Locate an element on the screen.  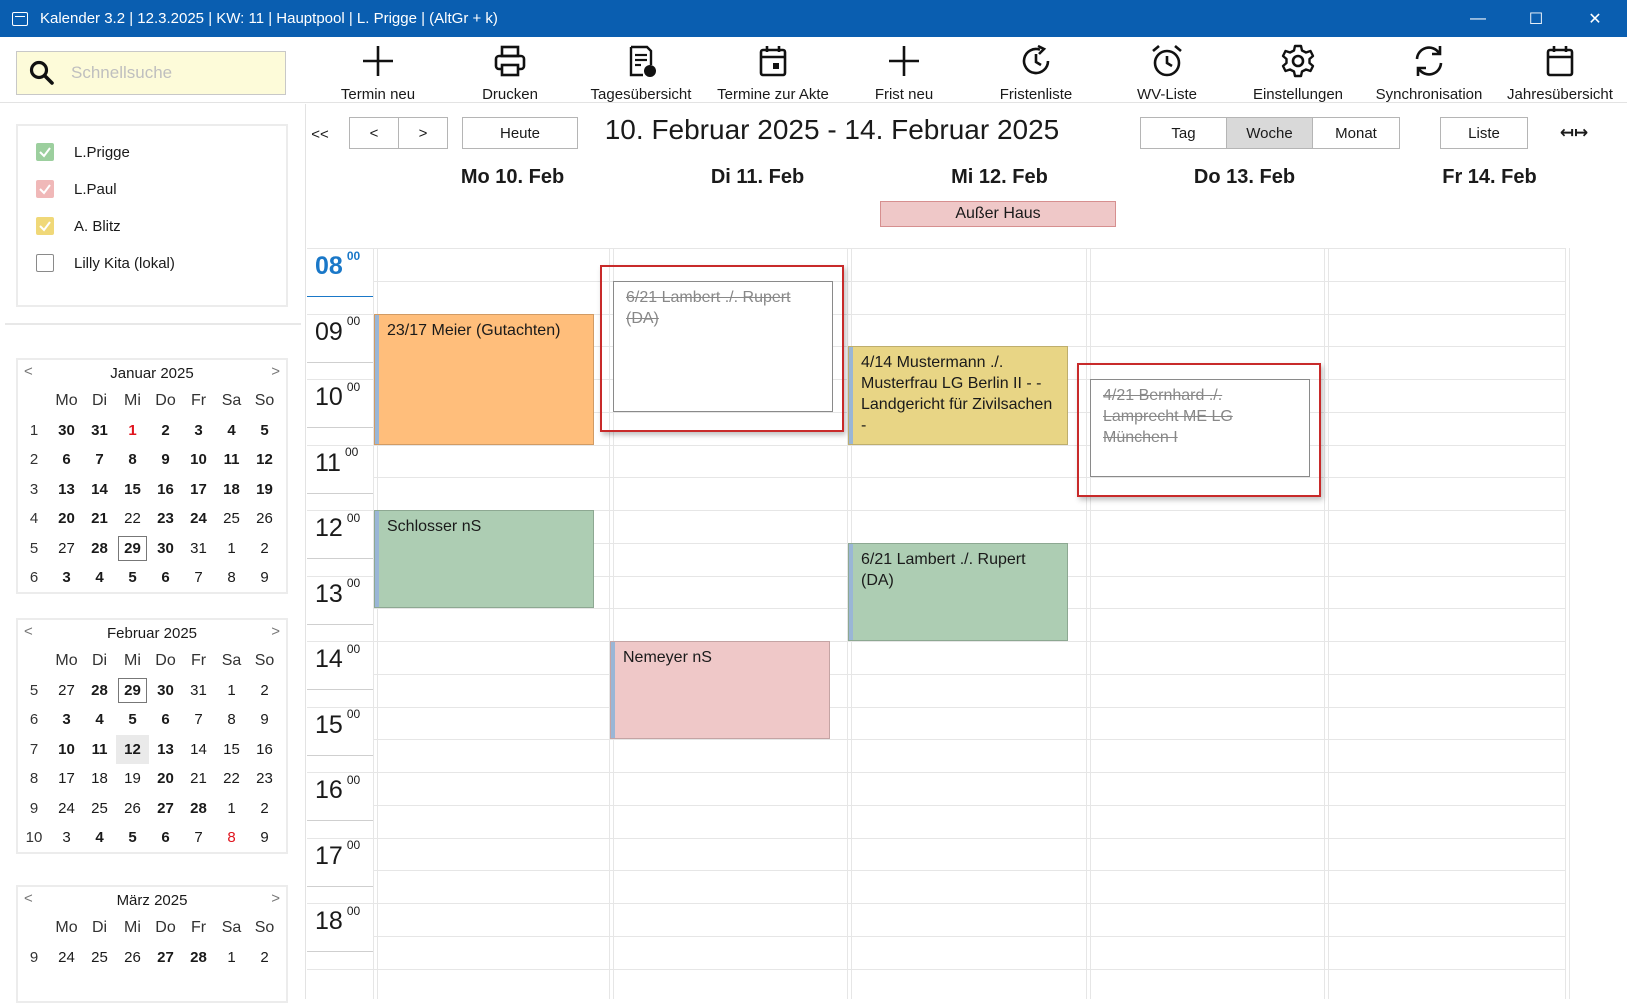
mini-calendar-day: 23 is located at coordinates (264, 779).